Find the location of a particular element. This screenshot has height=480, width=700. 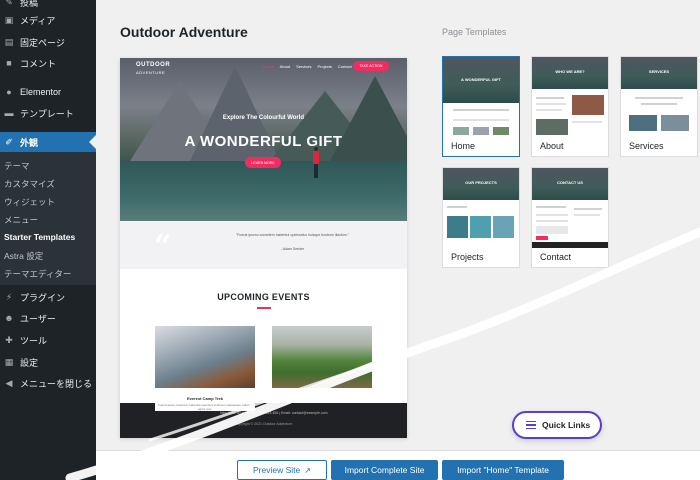

preview-nav: Home About Services Projects Contact is located at coordinates (307, 66).